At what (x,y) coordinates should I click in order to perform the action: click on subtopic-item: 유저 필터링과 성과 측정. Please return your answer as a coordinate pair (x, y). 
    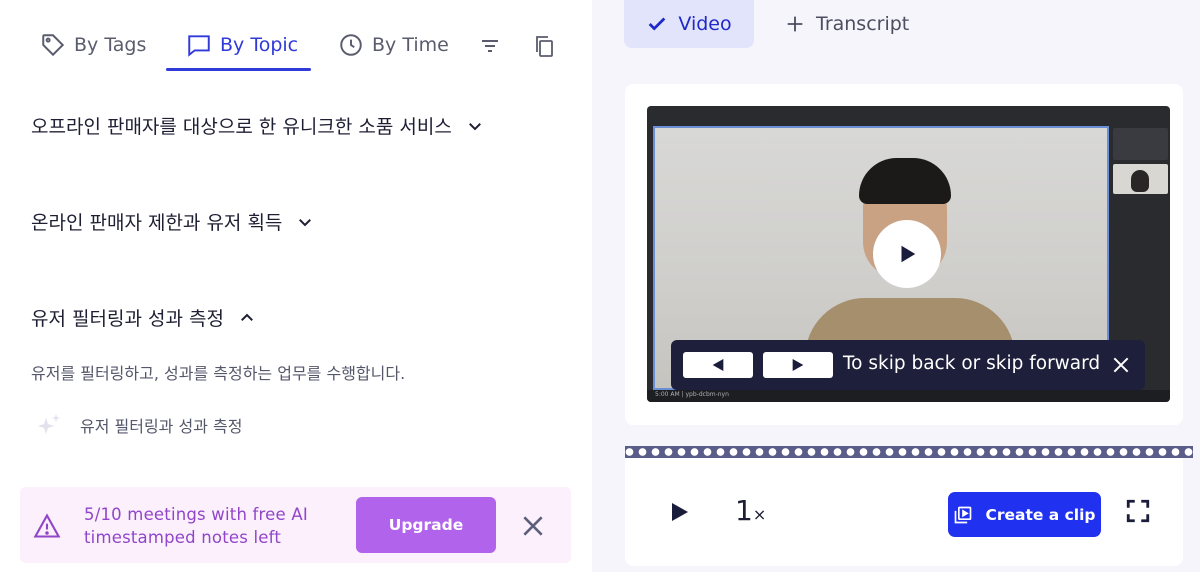
    Looking at the image, I should click on (139, 425).